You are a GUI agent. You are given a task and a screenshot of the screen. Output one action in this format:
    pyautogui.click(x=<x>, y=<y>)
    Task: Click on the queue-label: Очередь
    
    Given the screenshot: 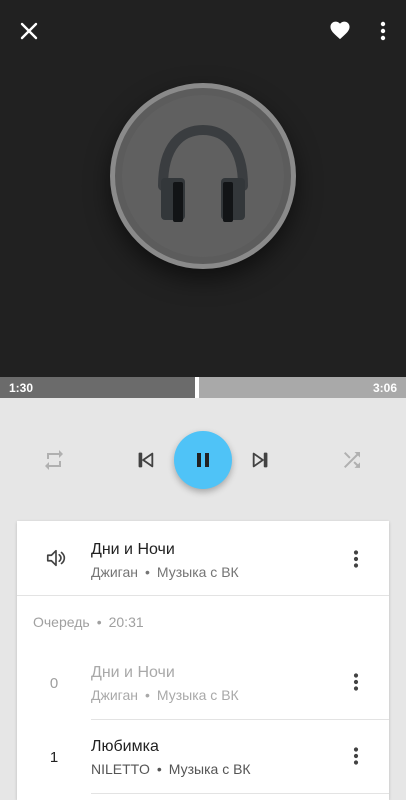 What is the action you would take?
    pyautogui.click(x=61, y=622)
    